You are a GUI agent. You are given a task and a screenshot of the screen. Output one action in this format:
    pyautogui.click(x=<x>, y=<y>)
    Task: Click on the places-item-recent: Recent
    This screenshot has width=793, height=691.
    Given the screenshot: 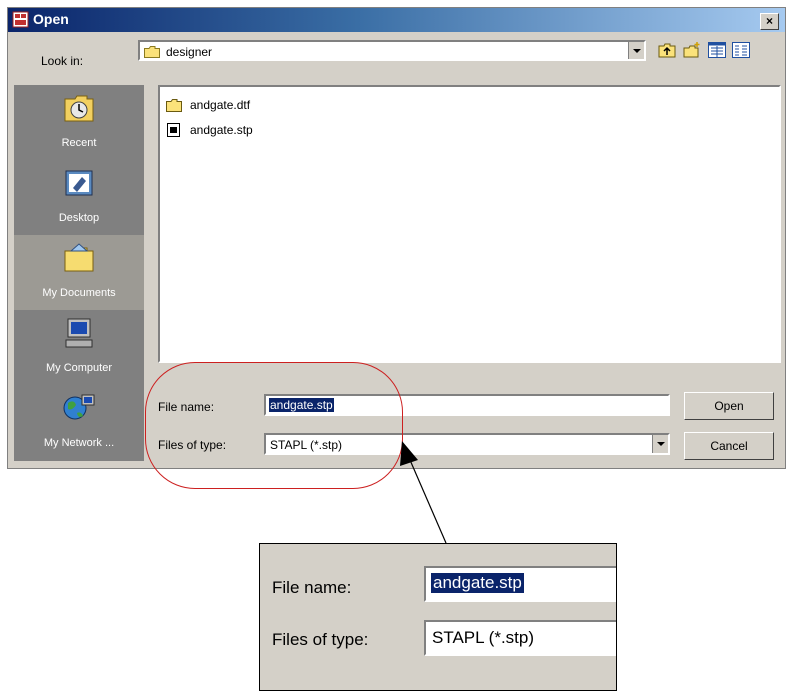 What is the action you would take?
    pyautogui.click(x=79, y=122)
    